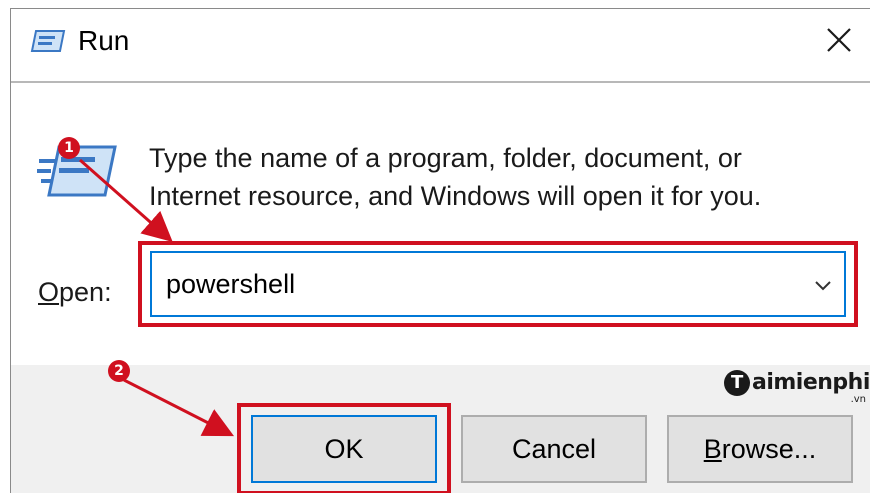  What do you see at coordinates (119, 371) in the screenshot?
I see `step-marker-2: 2` at bounding box center [119, 371].